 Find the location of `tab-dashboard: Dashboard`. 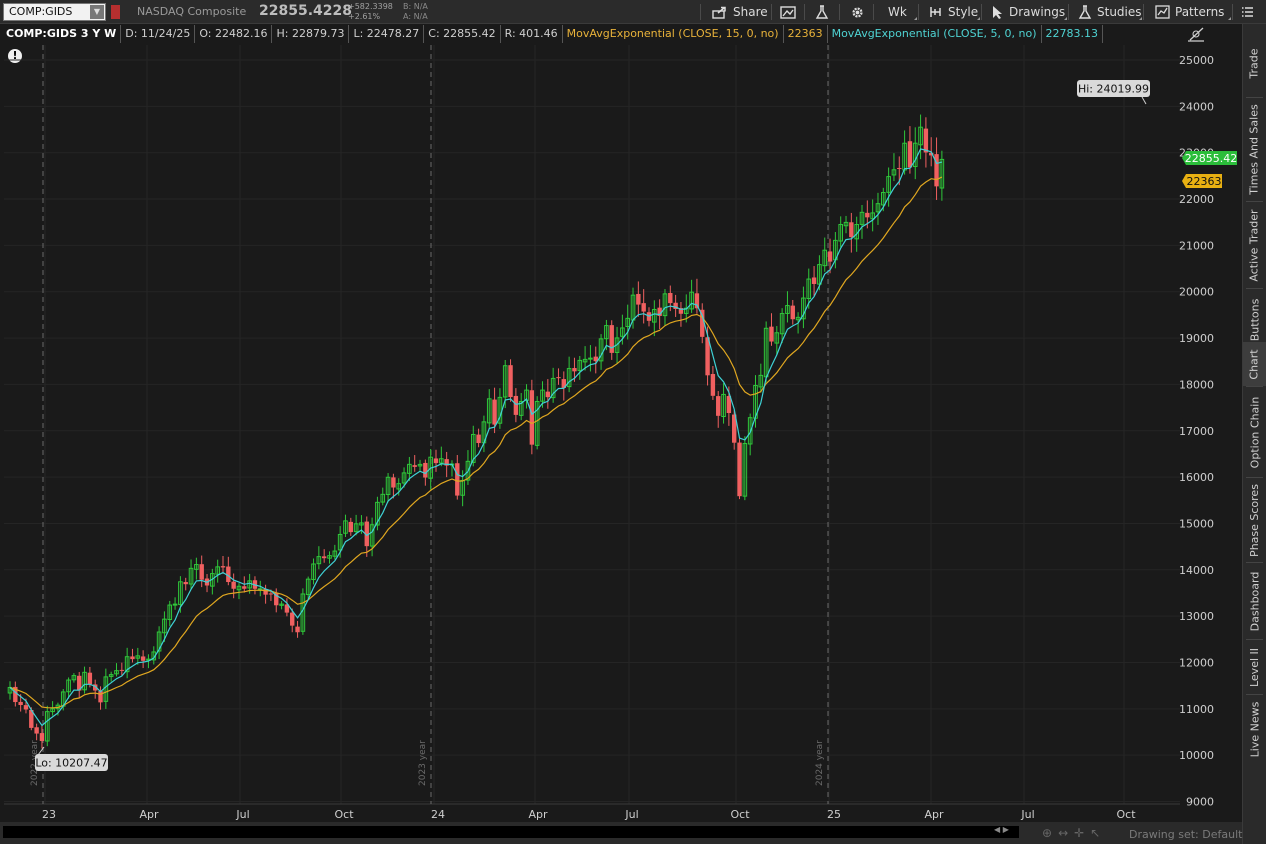

tab-dashboard: Dashboard is located at coordinates (1254, 601).